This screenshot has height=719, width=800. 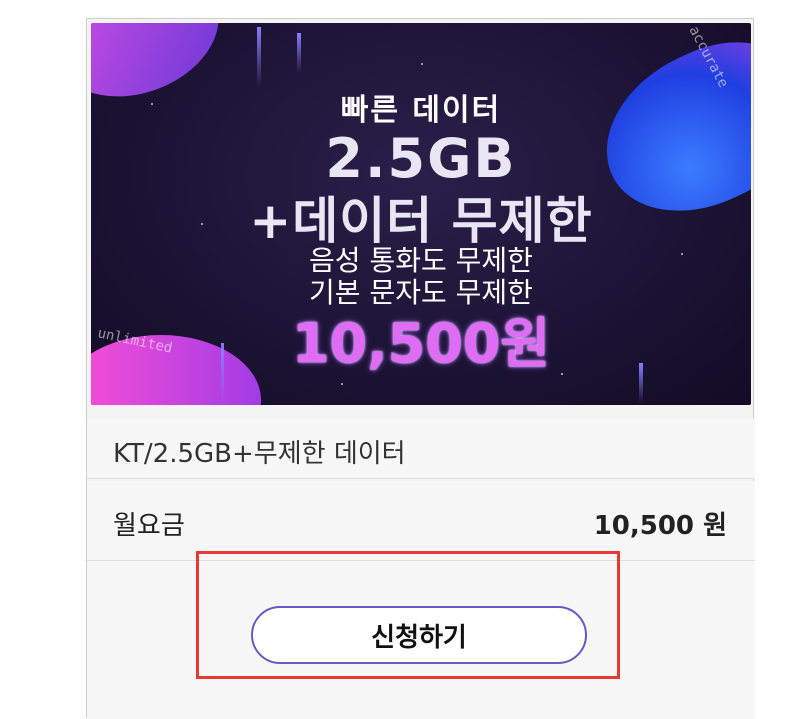 I want to click on plan-title-row: KT/2.5GB+무제한 데이터, so click(x=421, y=449).